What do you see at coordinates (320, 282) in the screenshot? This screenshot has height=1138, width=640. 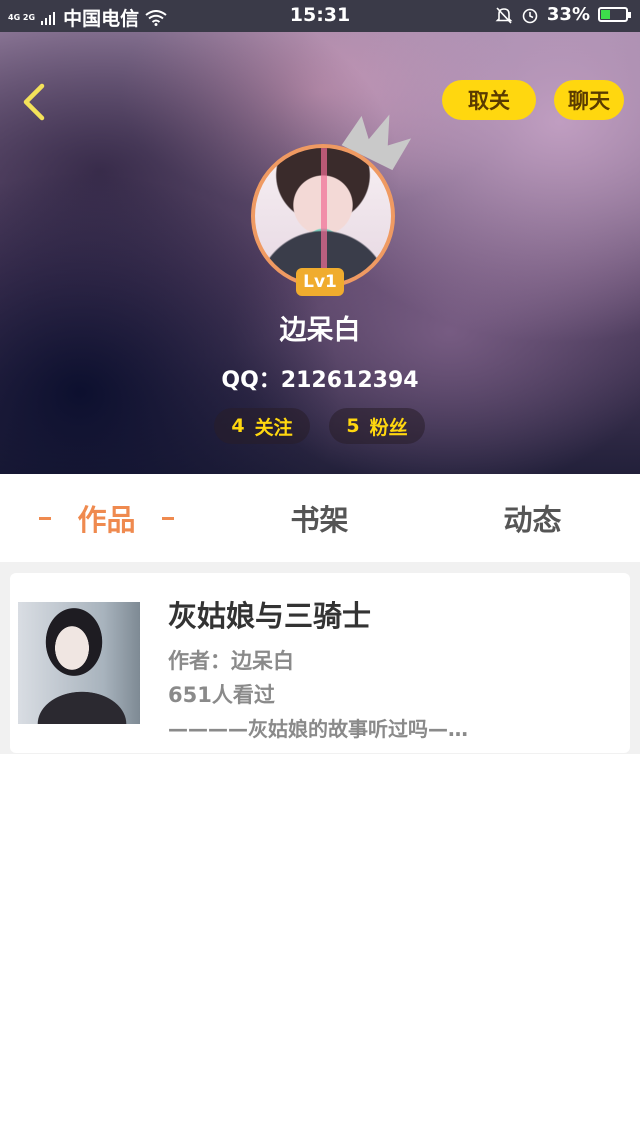 I see `level-badge: Lv1` at bounding box center [320, 282].